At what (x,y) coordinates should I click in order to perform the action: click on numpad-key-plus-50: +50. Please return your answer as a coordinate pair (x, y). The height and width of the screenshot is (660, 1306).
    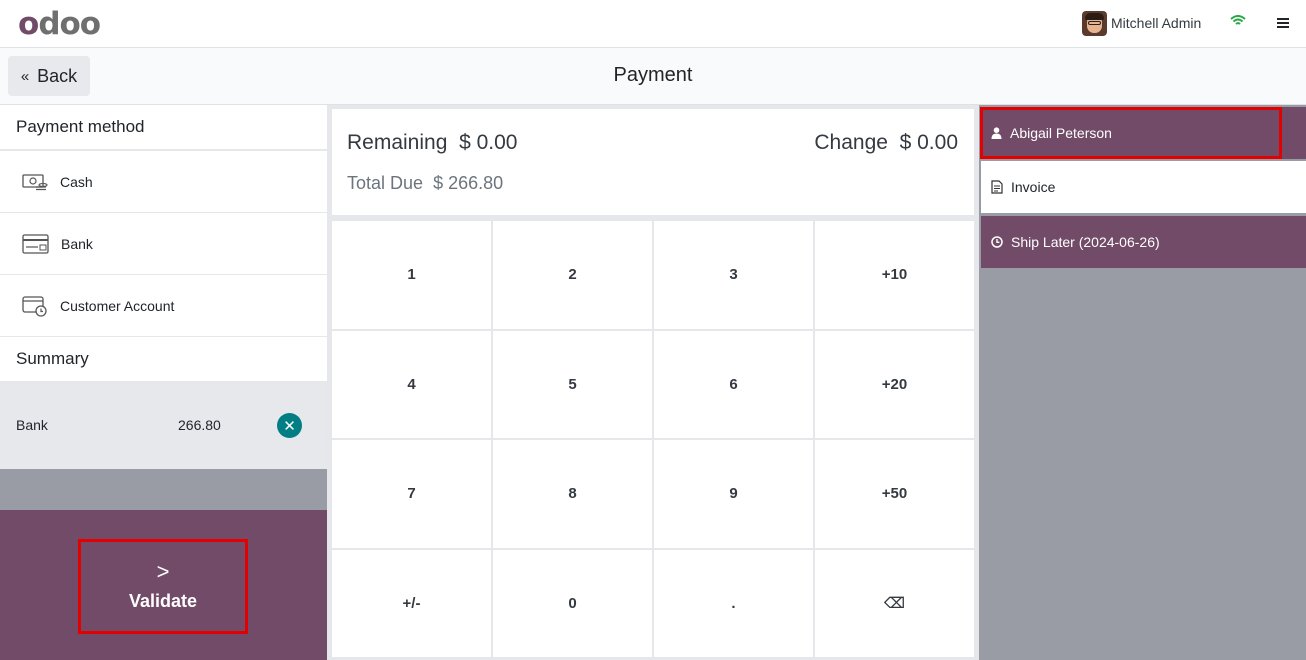
    Looking at the image, I should click on (894, 494).